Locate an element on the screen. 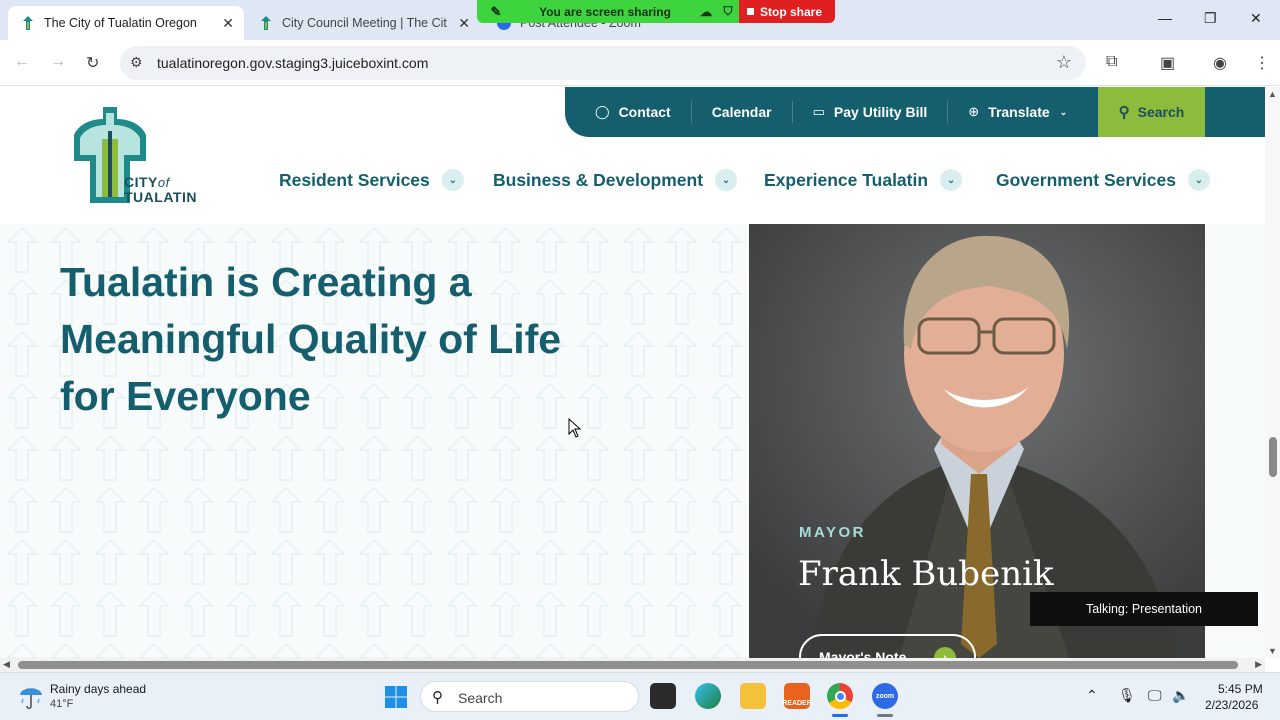  pay-utility-bill-link: ▭ Pay Utility Bill is located at coordinates (871, 112).